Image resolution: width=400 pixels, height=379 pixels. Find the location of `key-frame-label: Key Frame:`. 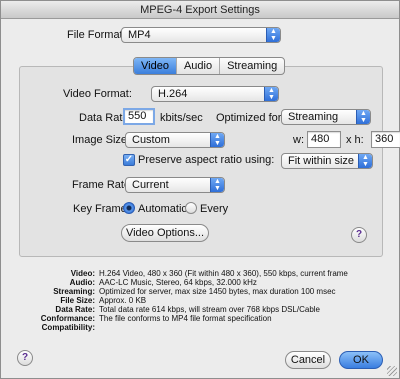

key-frame-label: Key Frame: is located at coordinates (101, 209).